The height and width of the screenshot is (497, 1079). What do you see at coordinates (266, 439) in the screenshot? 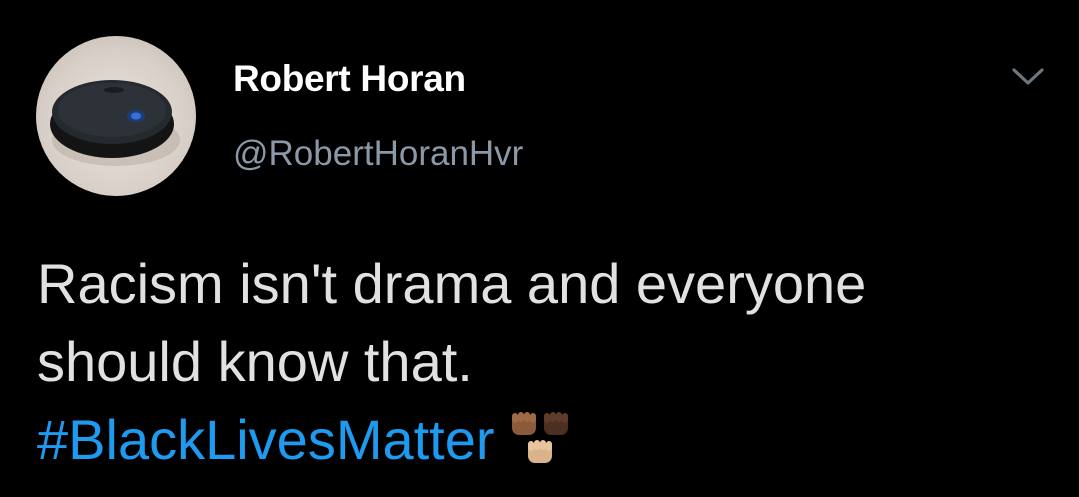
I see `hashtag-link: #BlackLivesMatter` at bounding box center [266, 439].